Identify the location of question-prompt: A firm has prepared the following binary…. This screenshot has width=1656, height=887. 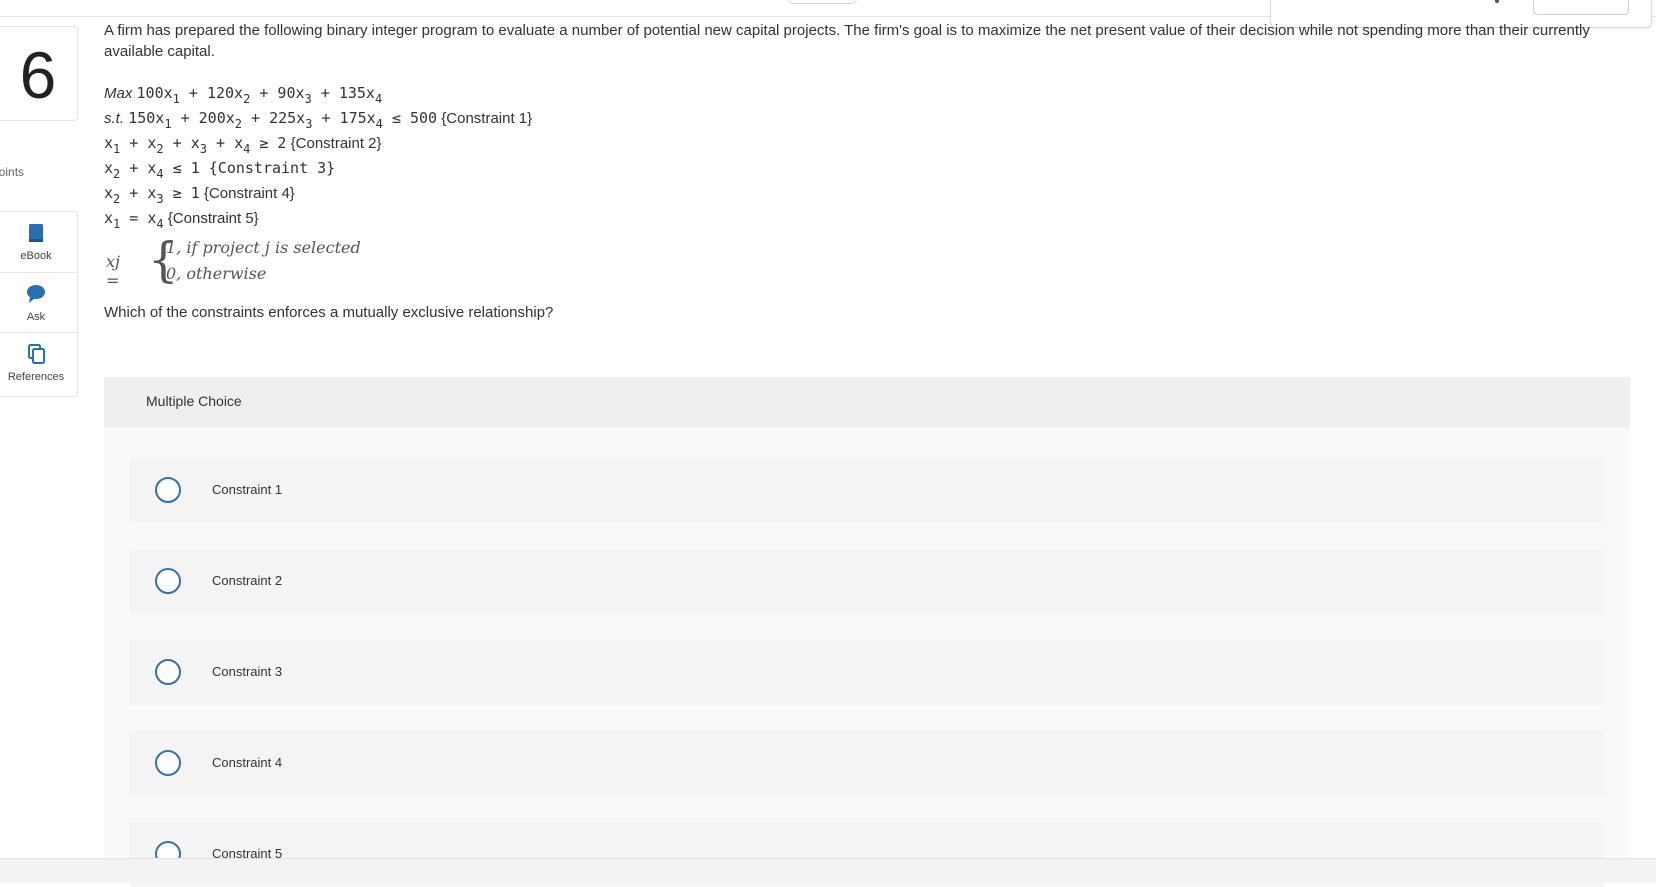
(847, 41).